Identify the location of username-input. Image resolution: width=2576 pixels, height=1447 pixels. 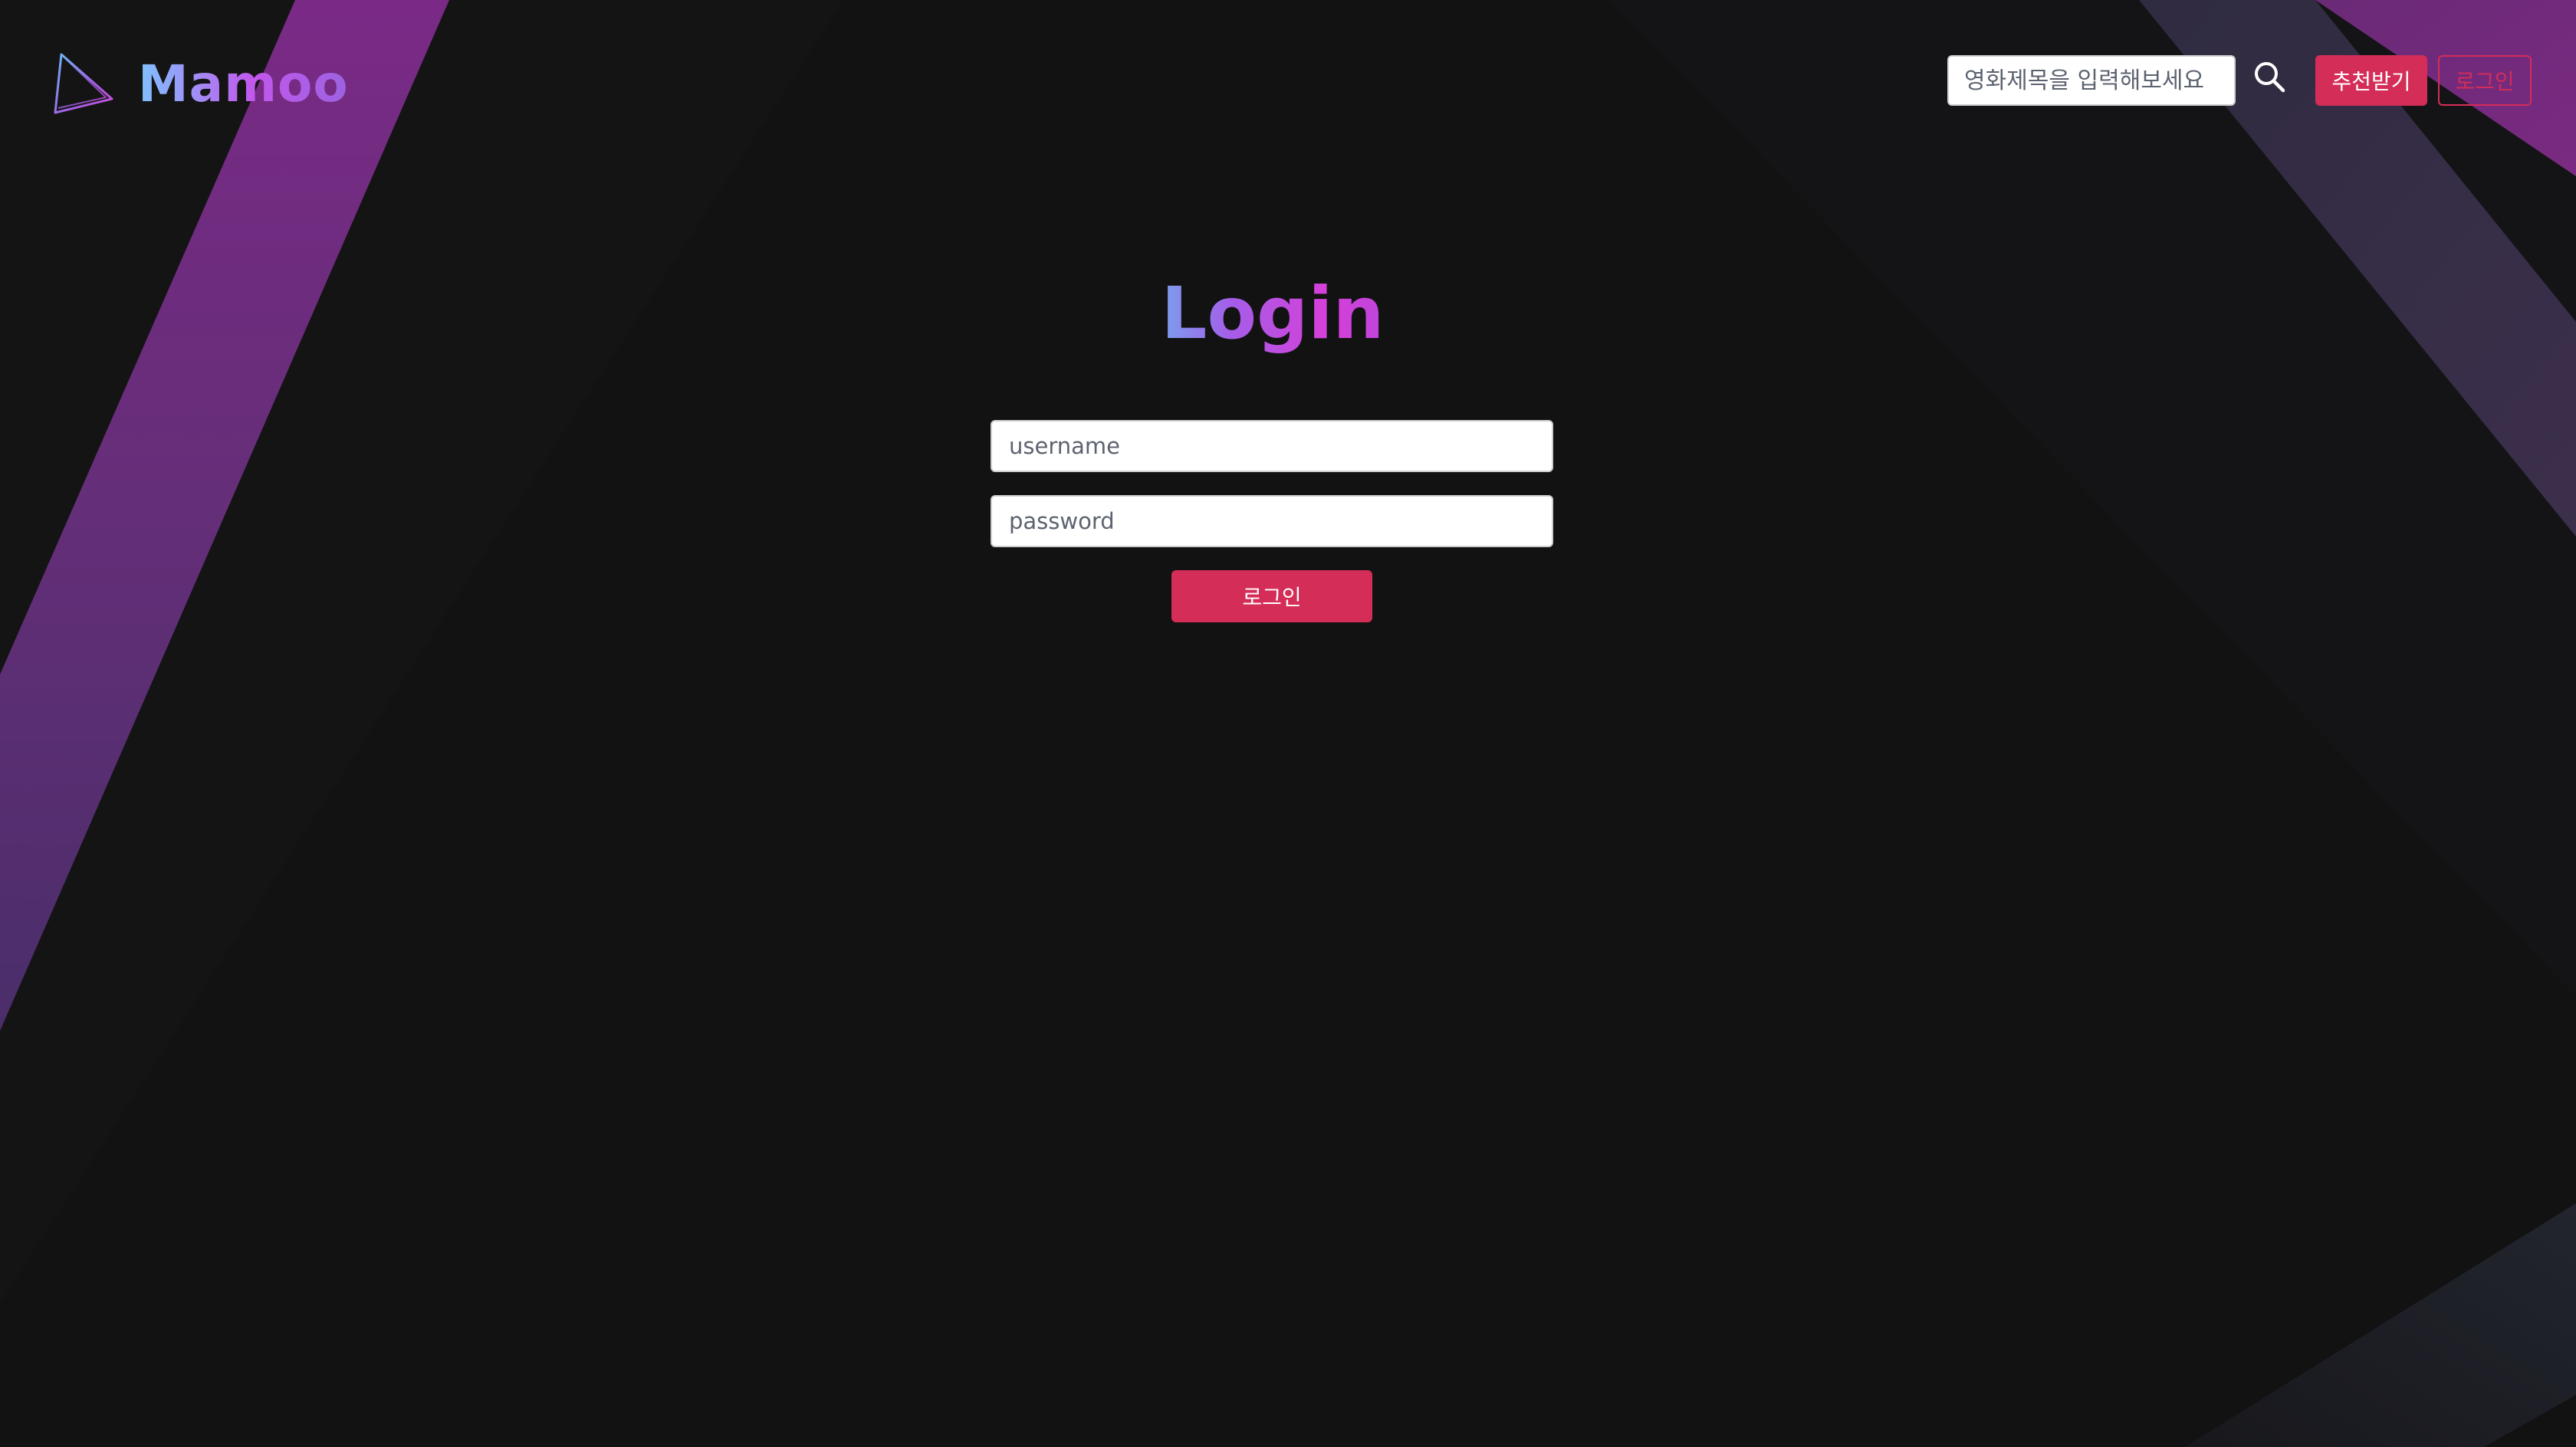
(1272, 446).